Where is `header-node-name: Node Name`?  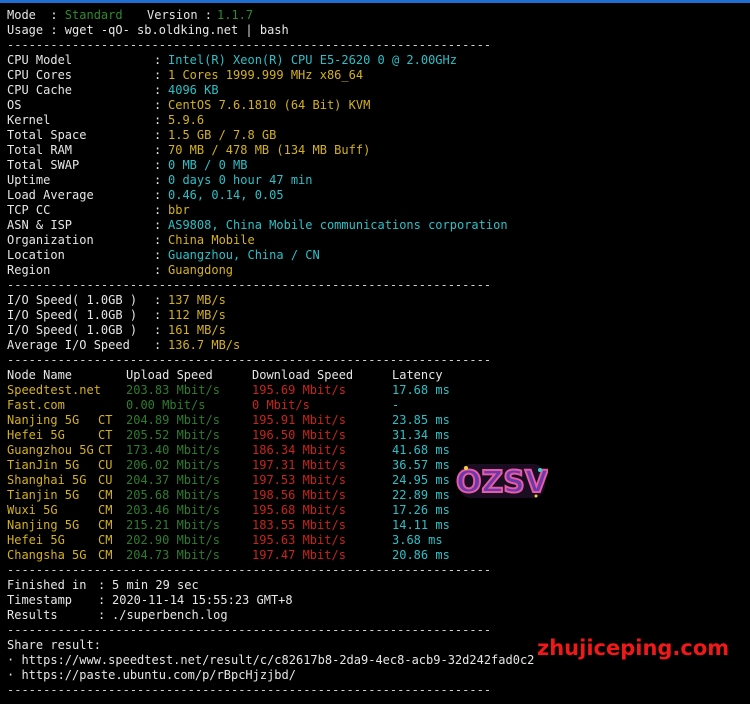
header-node-name: Node Name is located at coordinates (40, 375).